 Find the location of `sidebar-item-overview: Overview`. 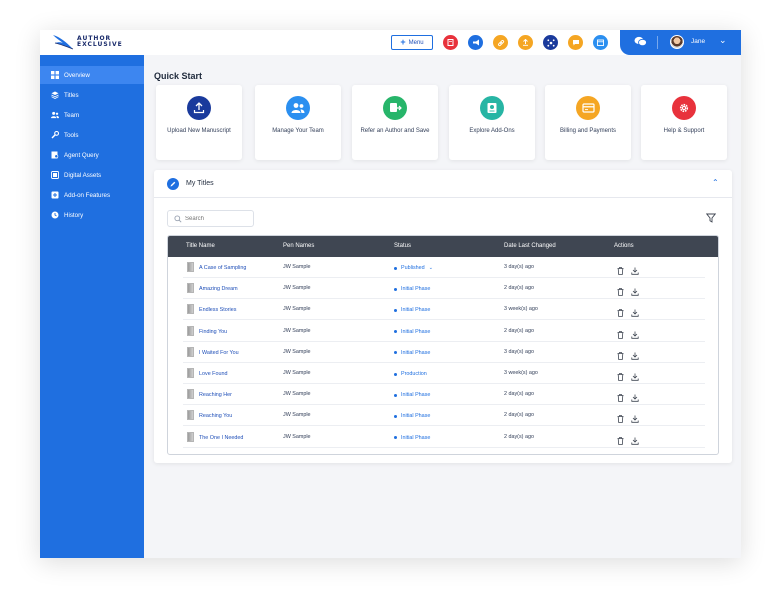

sidebar-item-overview: Overview is located at coordinates (92, 75).